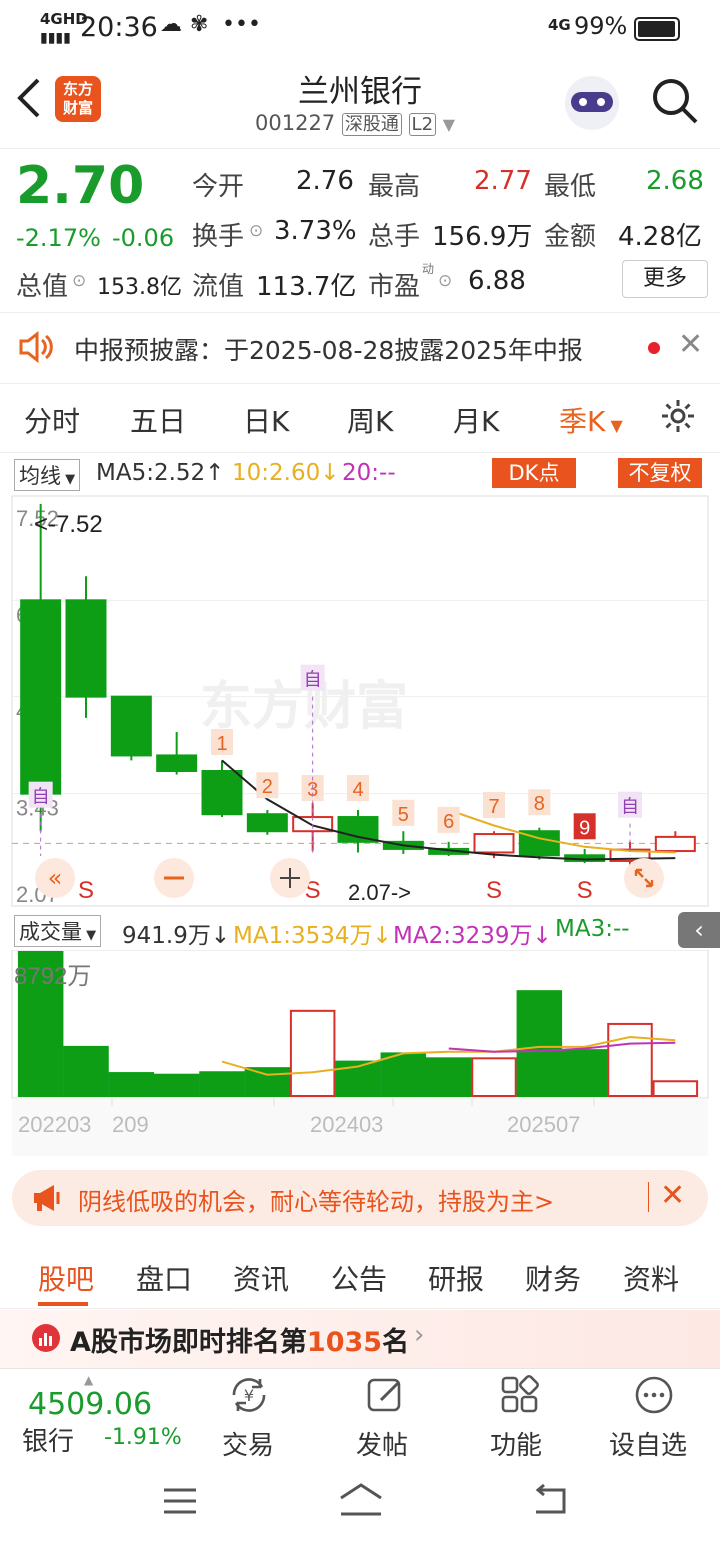 The height and width of the screenshot is (1544, 720). What do you see at coordinates (66, 1278) in the screenshot?
I see `tab-guba: 股吧` at bounding box center [66, 1278].